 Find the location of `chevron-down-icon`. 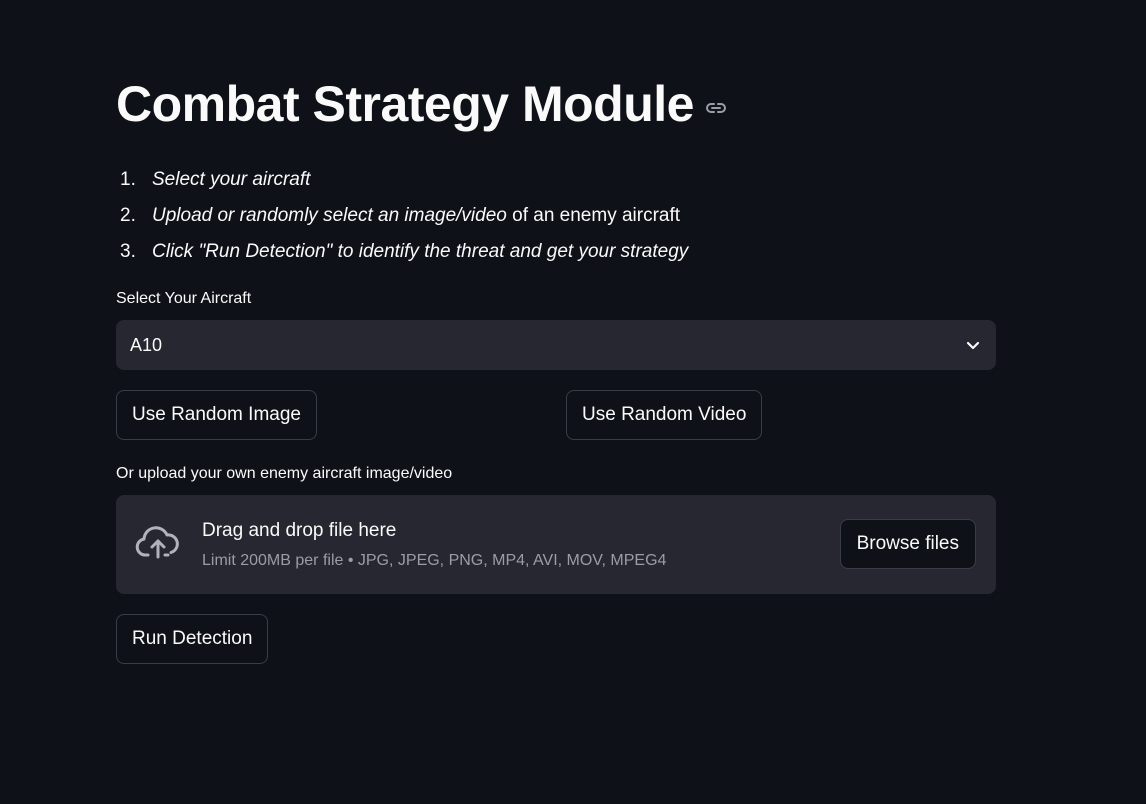

chevron-down-icon is located at coordinates (973, 345).